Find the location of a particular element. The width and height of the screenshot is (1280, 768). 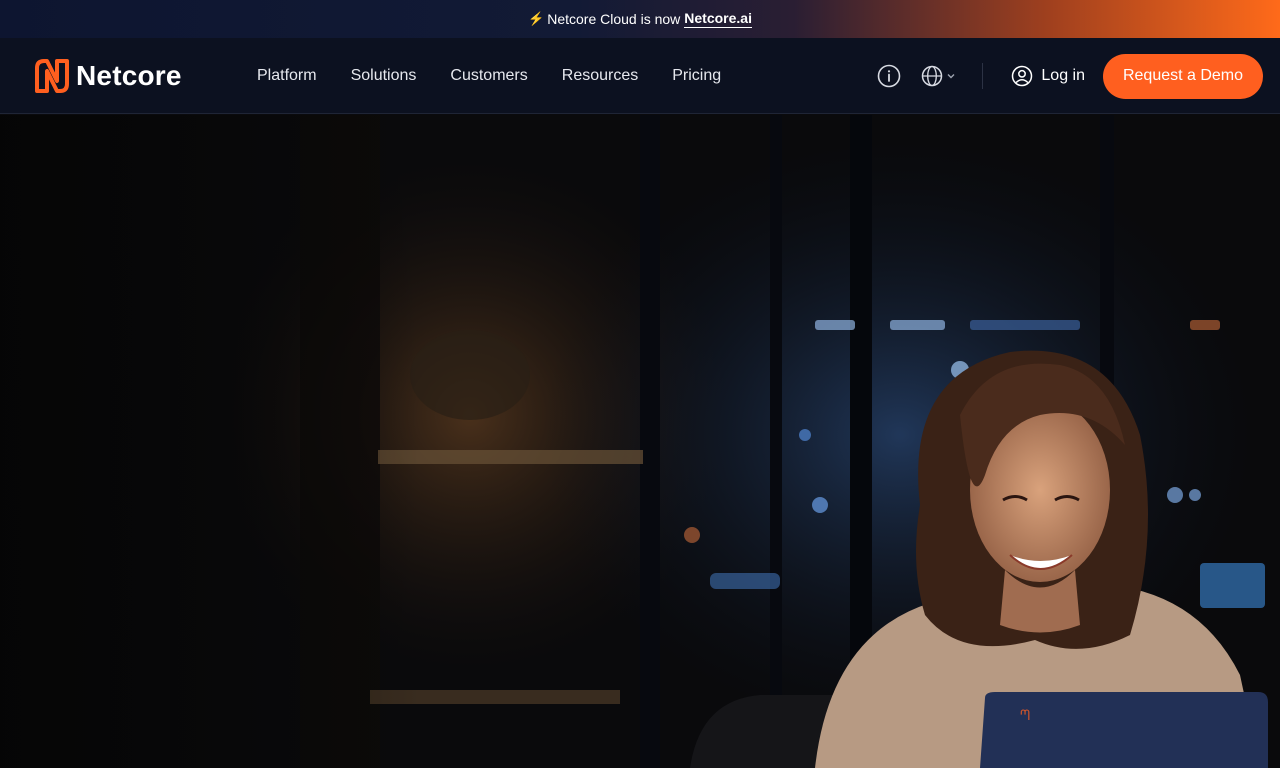

nav-actions: Log in Request a Demo is located at coordinates (1070, 76).